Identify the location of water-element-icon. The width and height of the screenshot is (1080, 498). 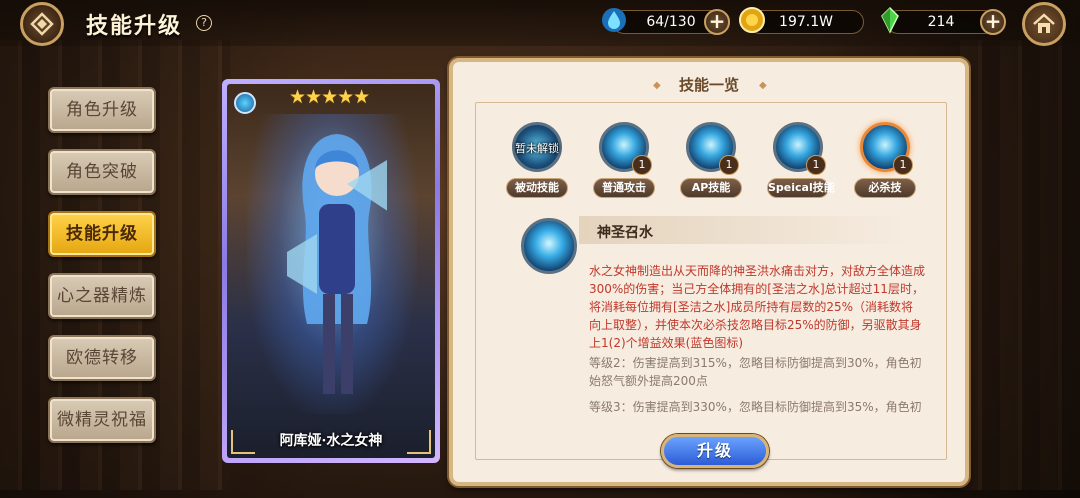
(245, 103).